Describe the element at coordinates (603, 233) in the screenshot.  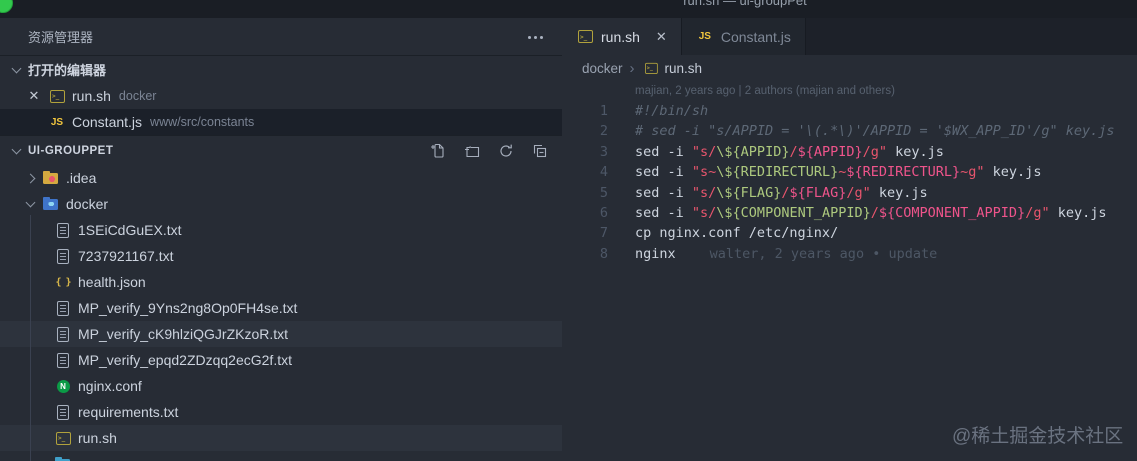
I see `line-number: 7` at that location.